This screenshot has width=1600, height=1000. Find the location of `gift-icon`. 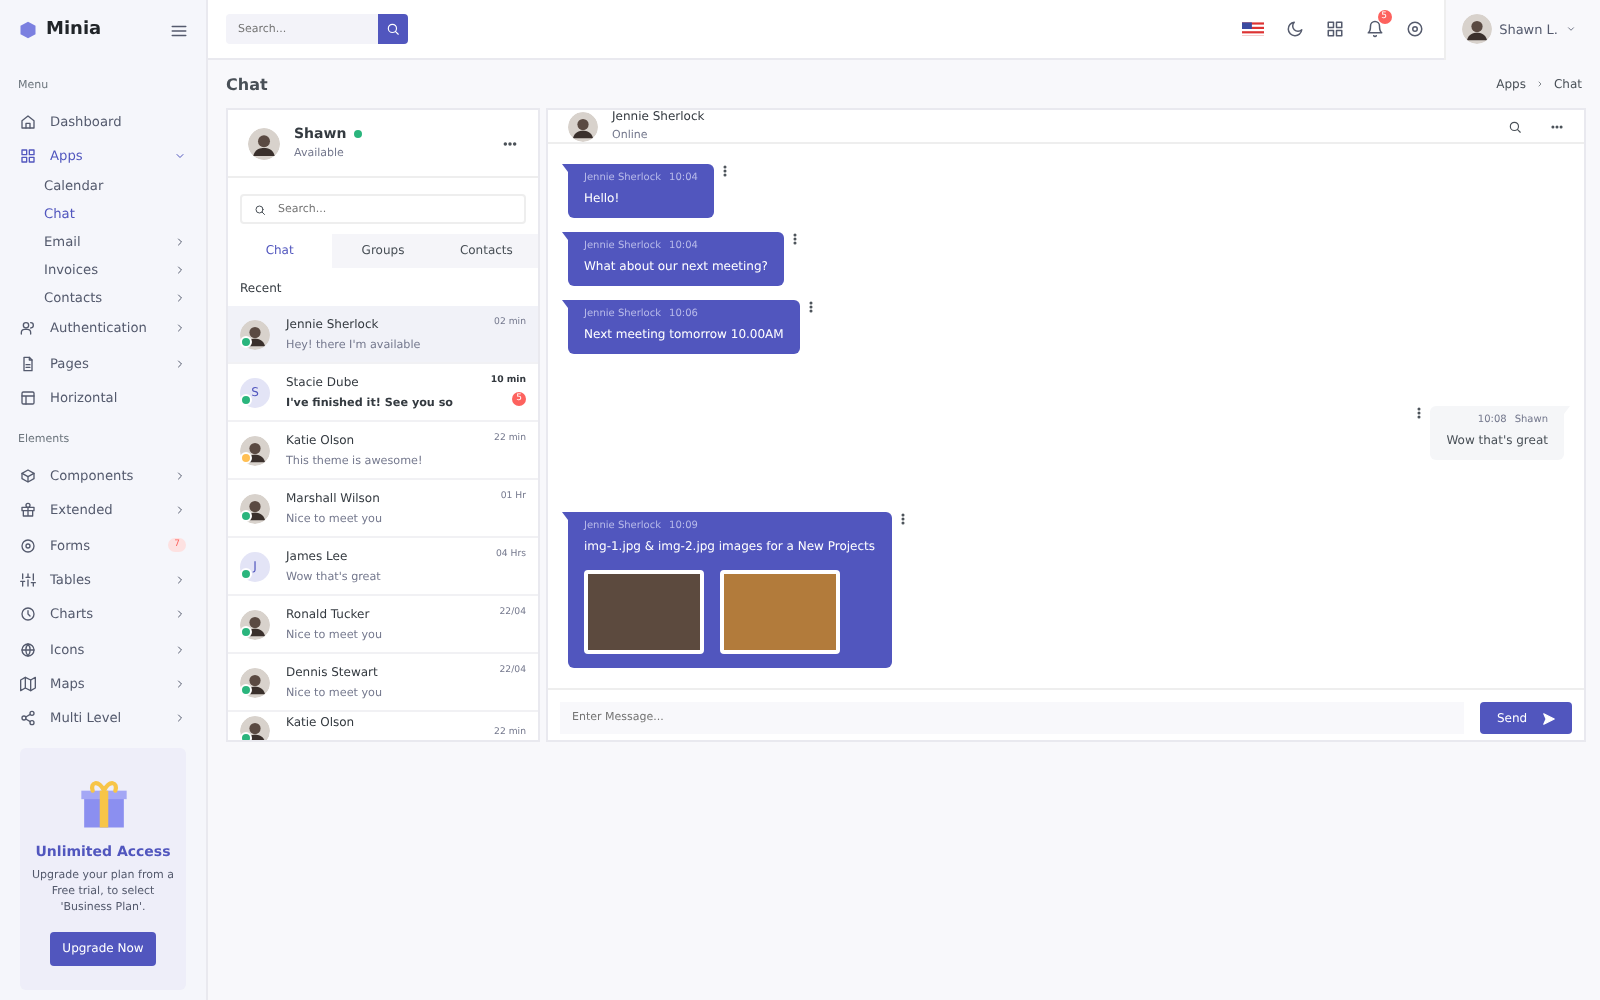

gift-icon is located at coordinates (28, 510).